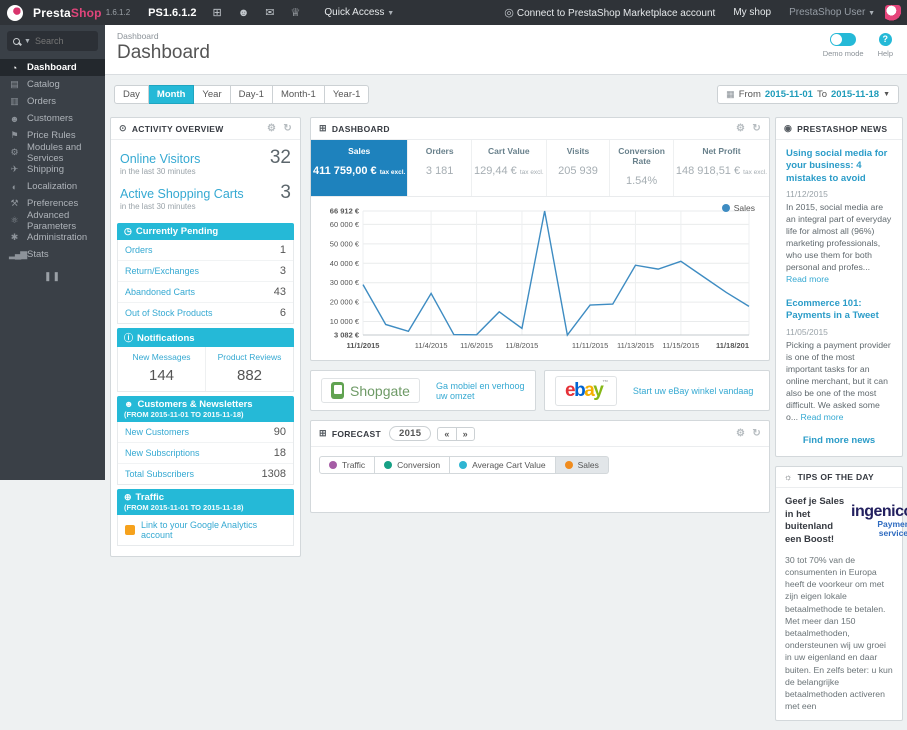  What do you see at coordinates (129, 338) in the screenshot?
I see `info-icon: ⓘ` at bounding box center [129, 338].